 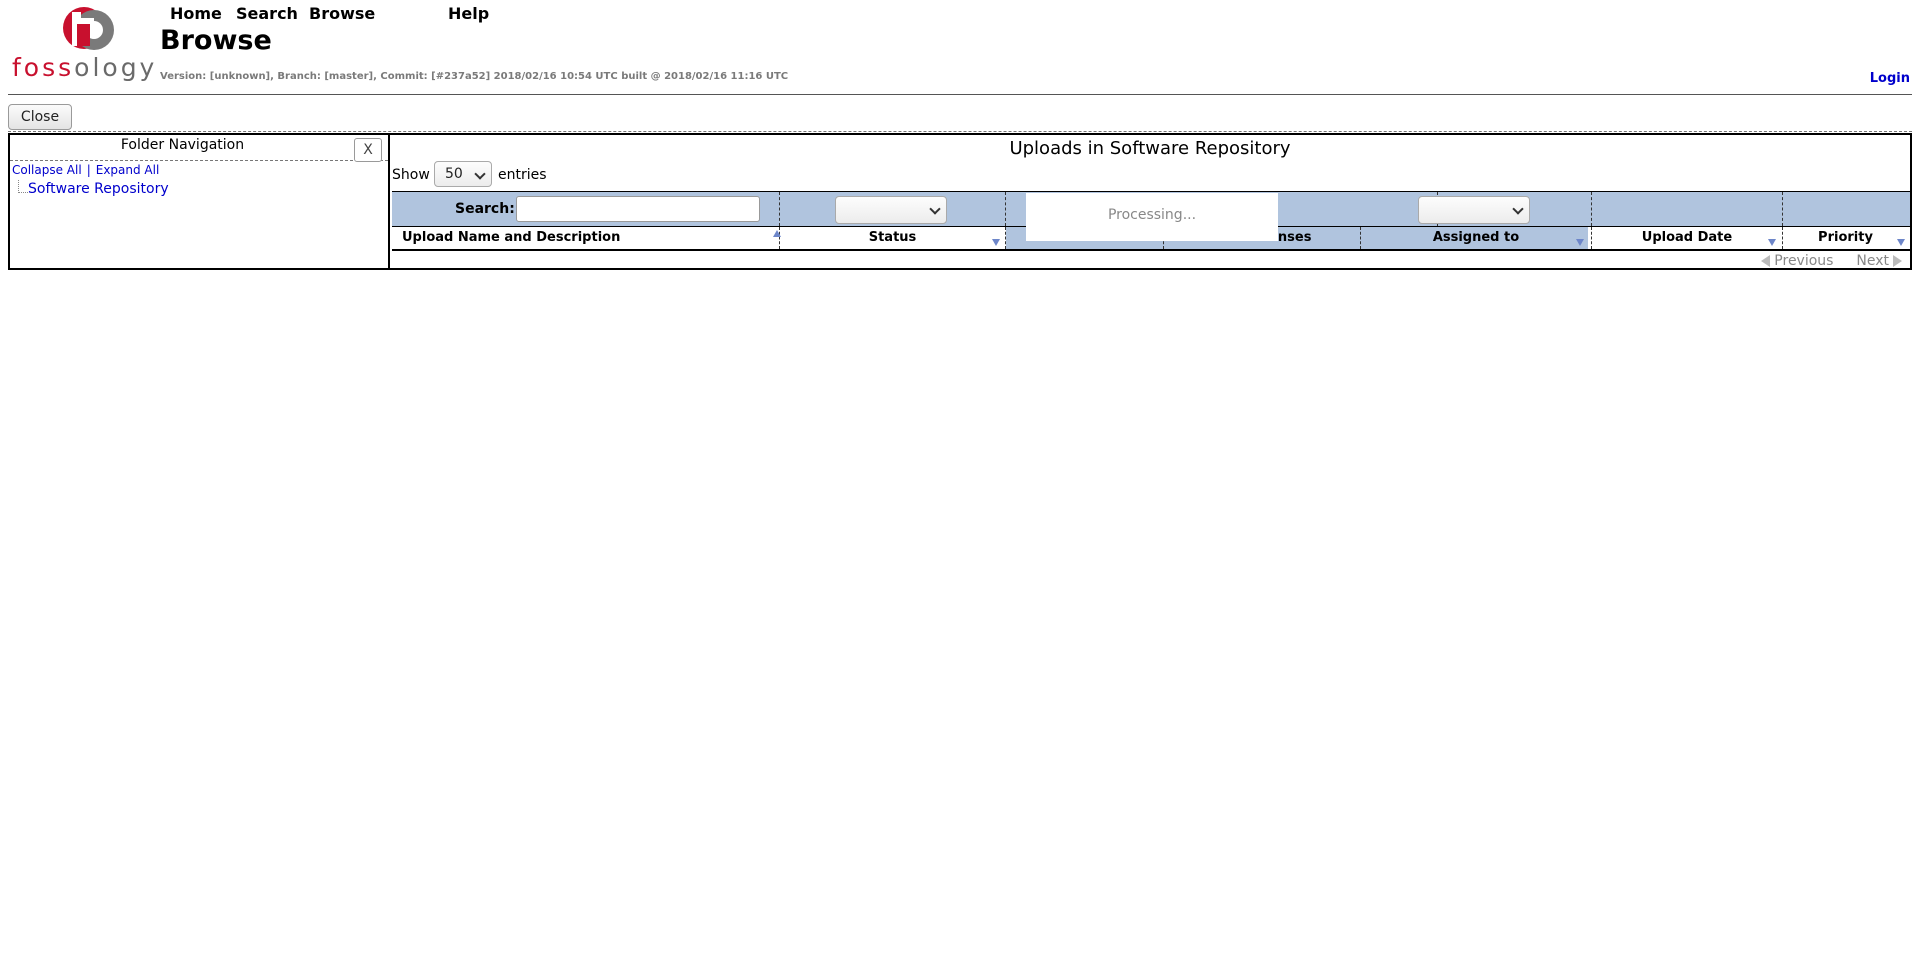 I want to click on column-header-priority: Priority, so click(x=1845, y=238).